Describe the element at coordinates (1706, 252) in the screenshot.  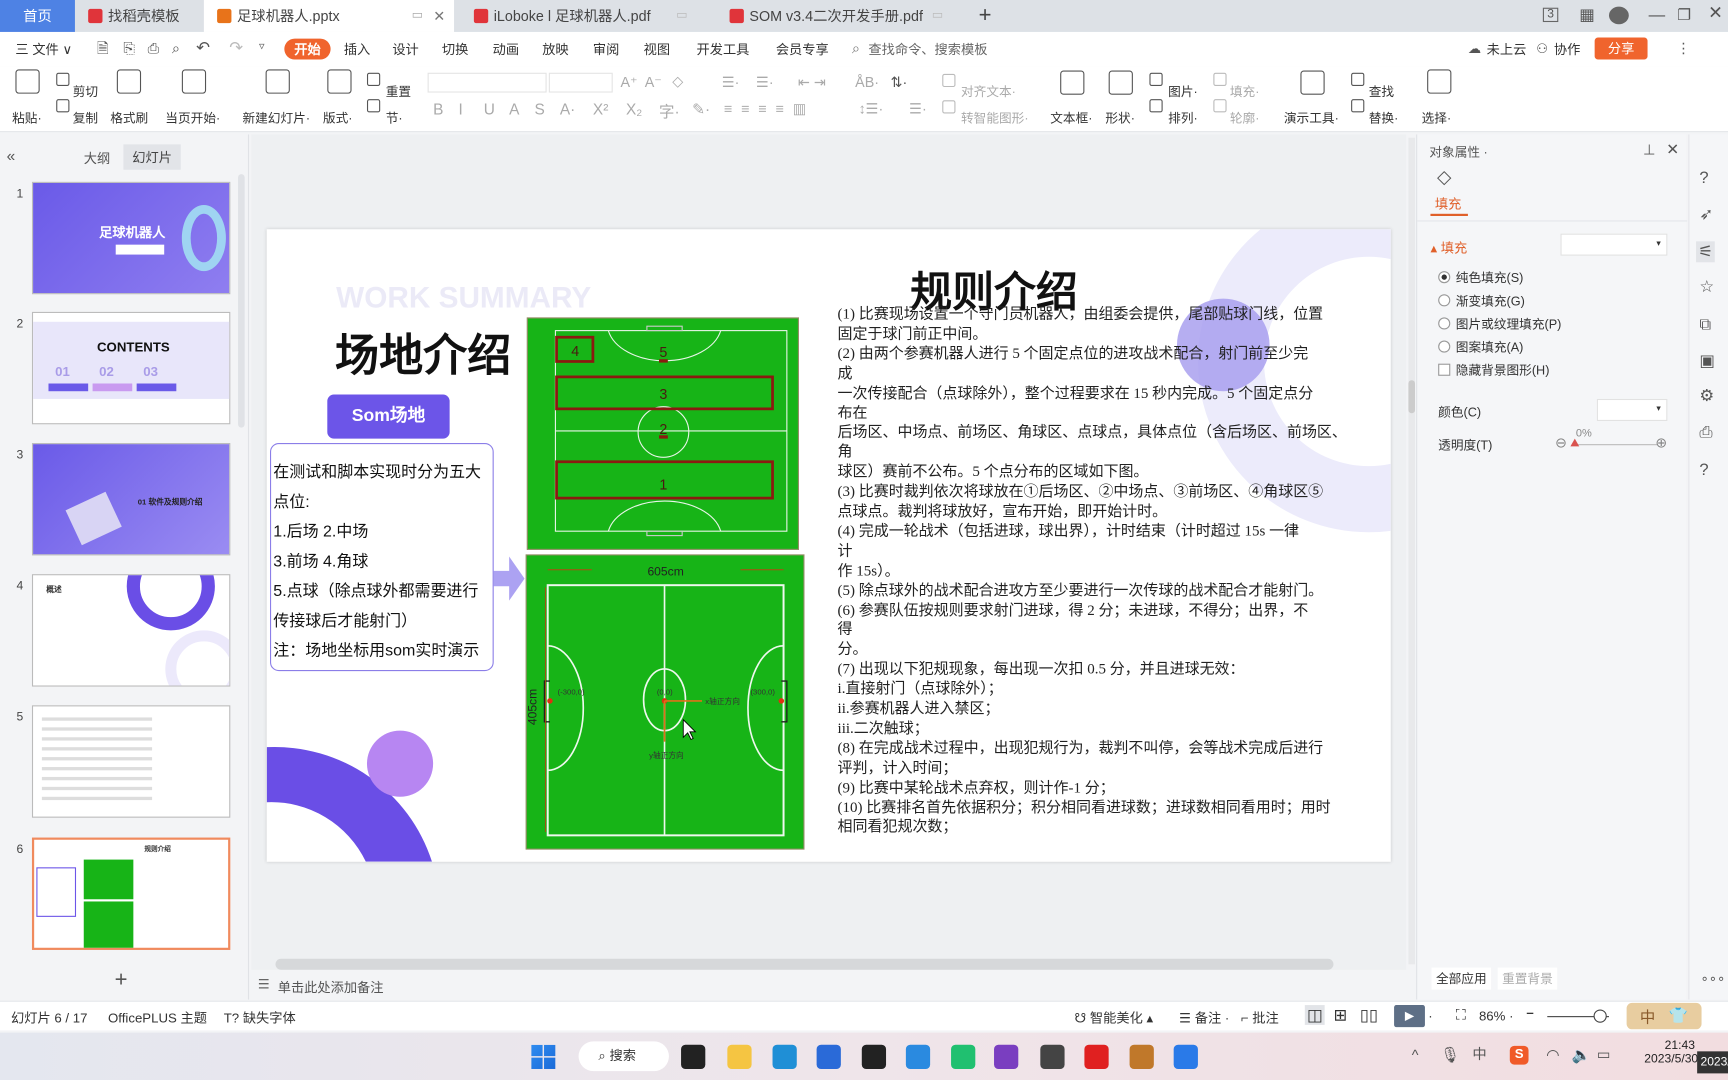
I see `properties-icon: ⚟` at that location.